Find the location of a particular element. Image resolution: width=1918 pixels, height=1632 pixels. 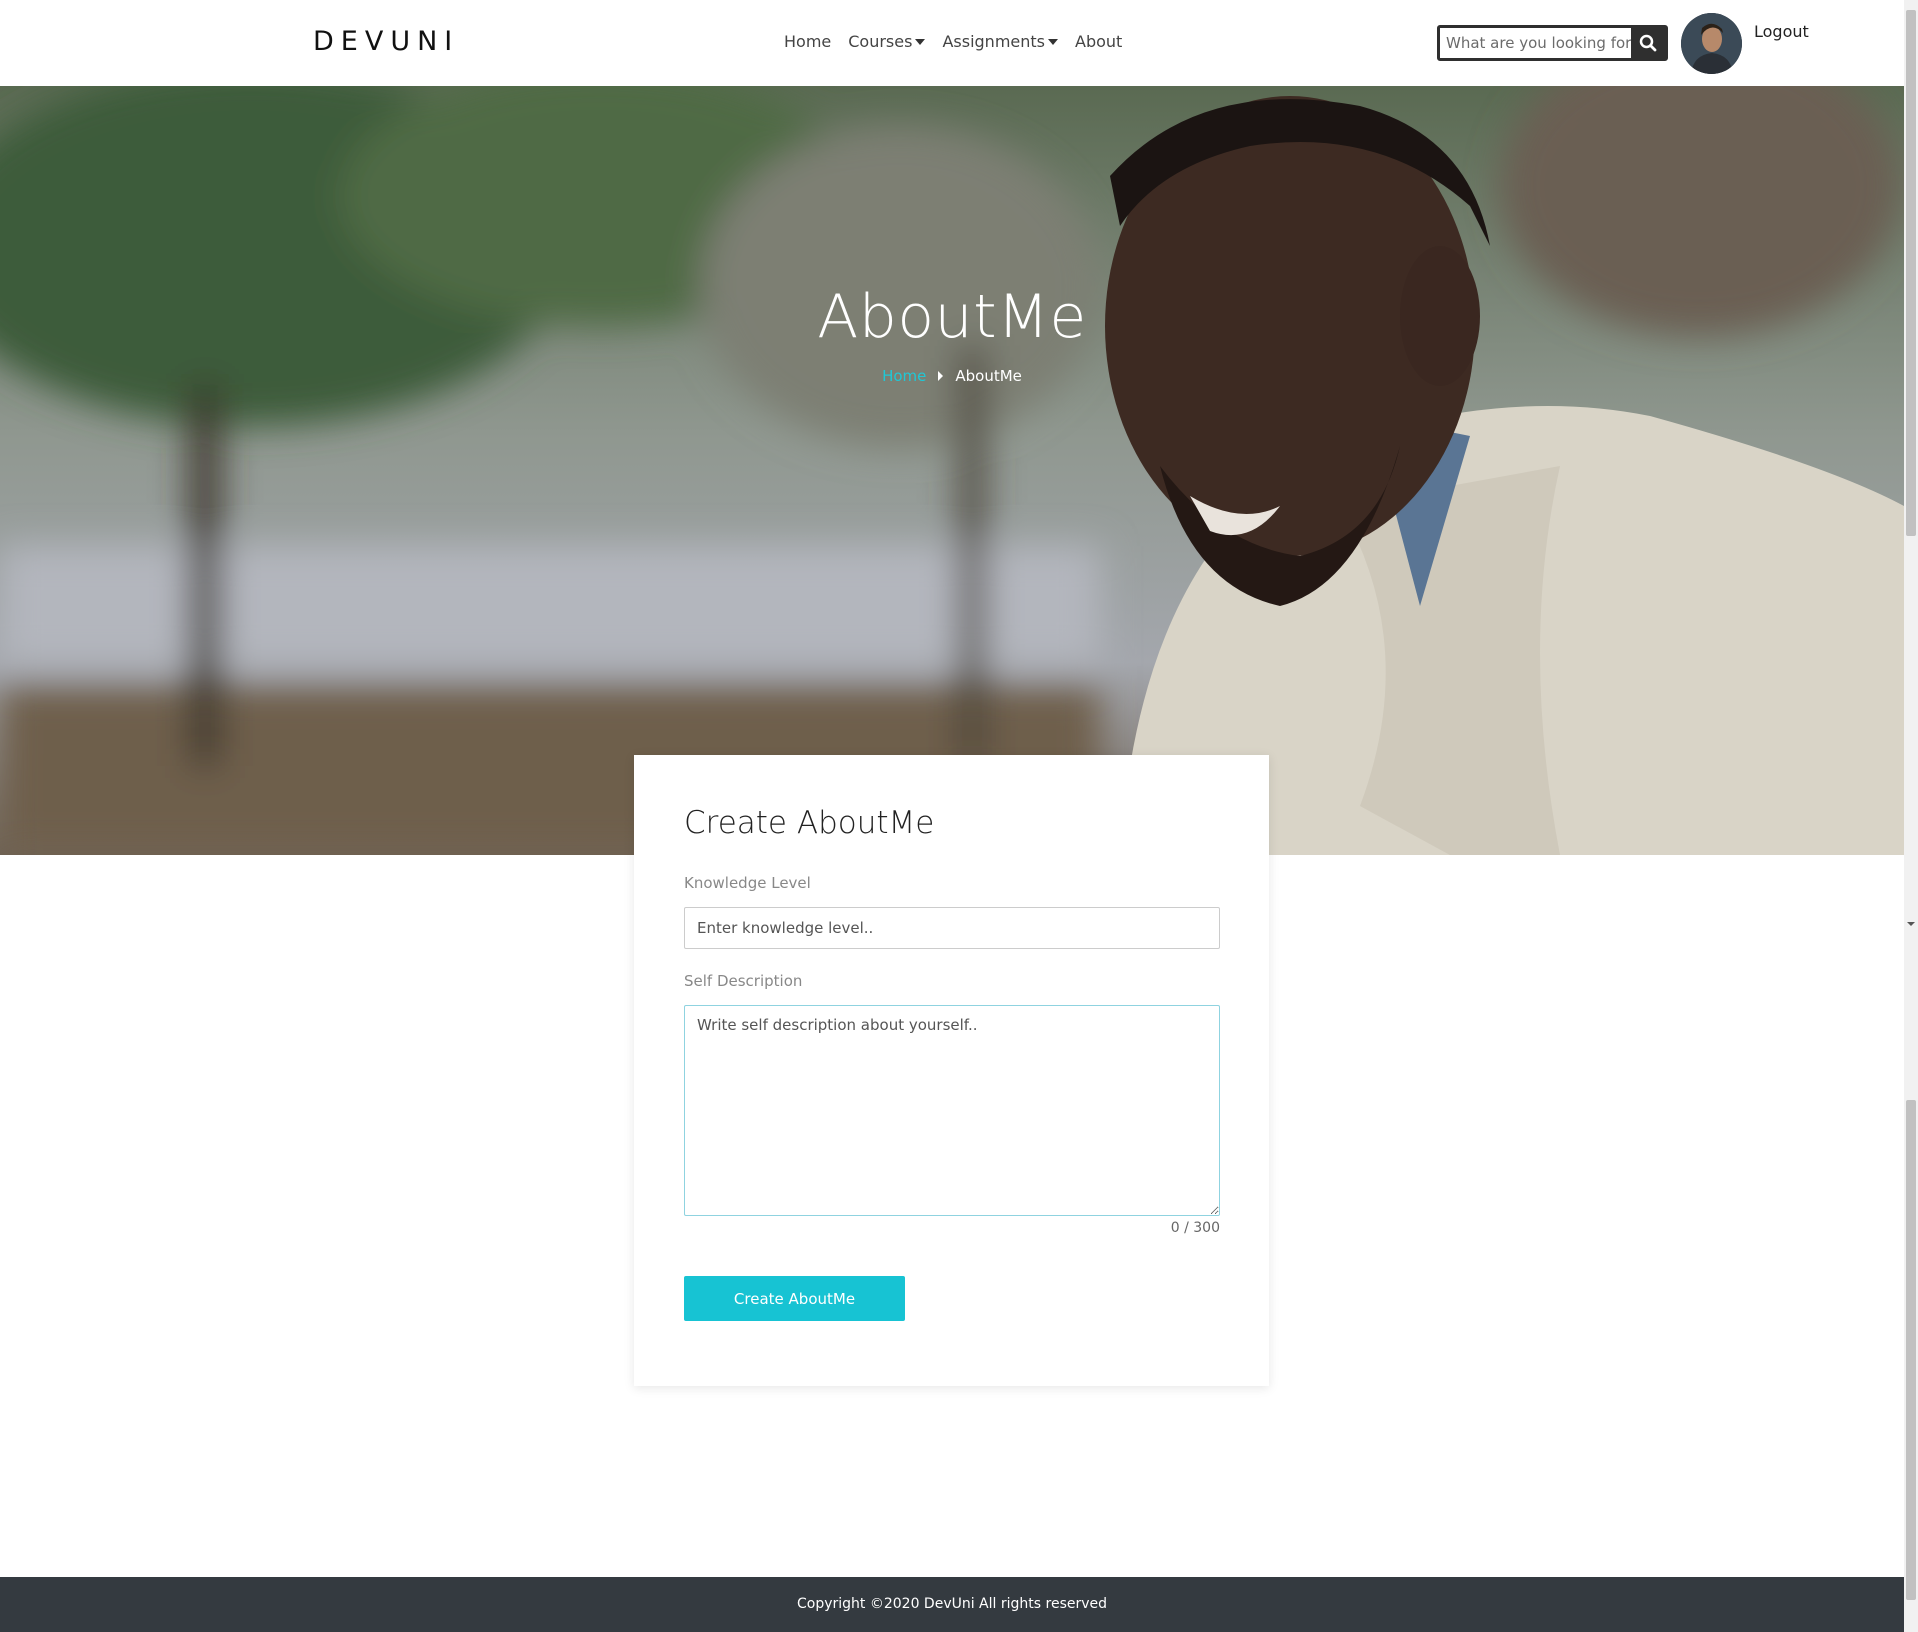

search-icon is located at coordinates (1648, 43).